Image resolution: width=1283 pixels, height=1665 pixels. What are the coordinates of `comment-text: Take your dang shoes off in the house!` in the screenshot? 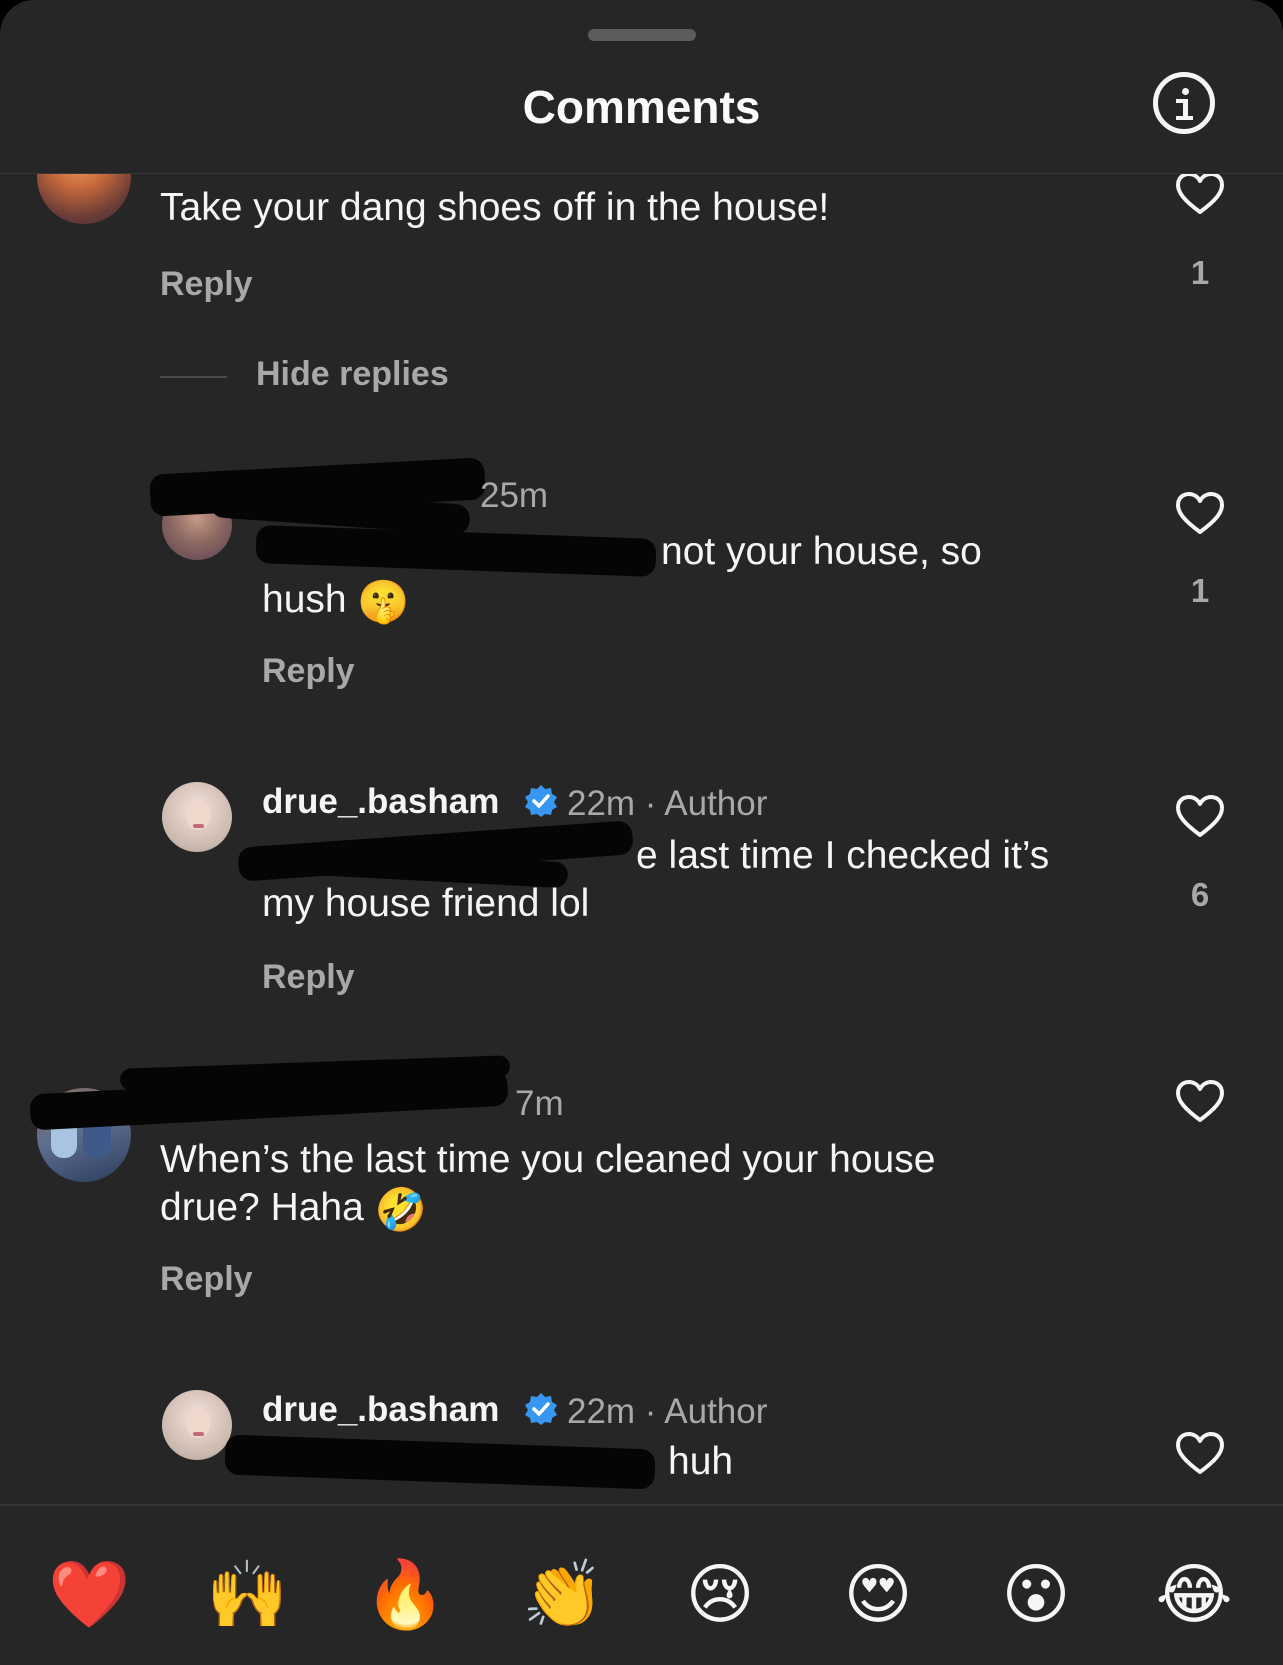 It's located at (495, 207).